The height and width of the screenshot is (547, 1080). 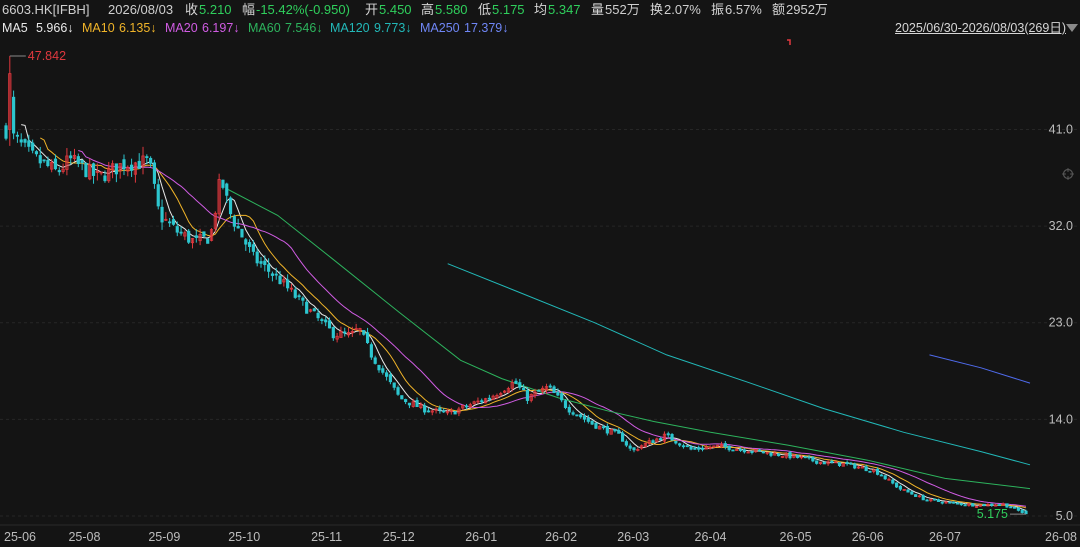 What do you see at coordinates (485, 9) in the screenshot?
I see `low-label: 低` at bounding box center [485, 9].